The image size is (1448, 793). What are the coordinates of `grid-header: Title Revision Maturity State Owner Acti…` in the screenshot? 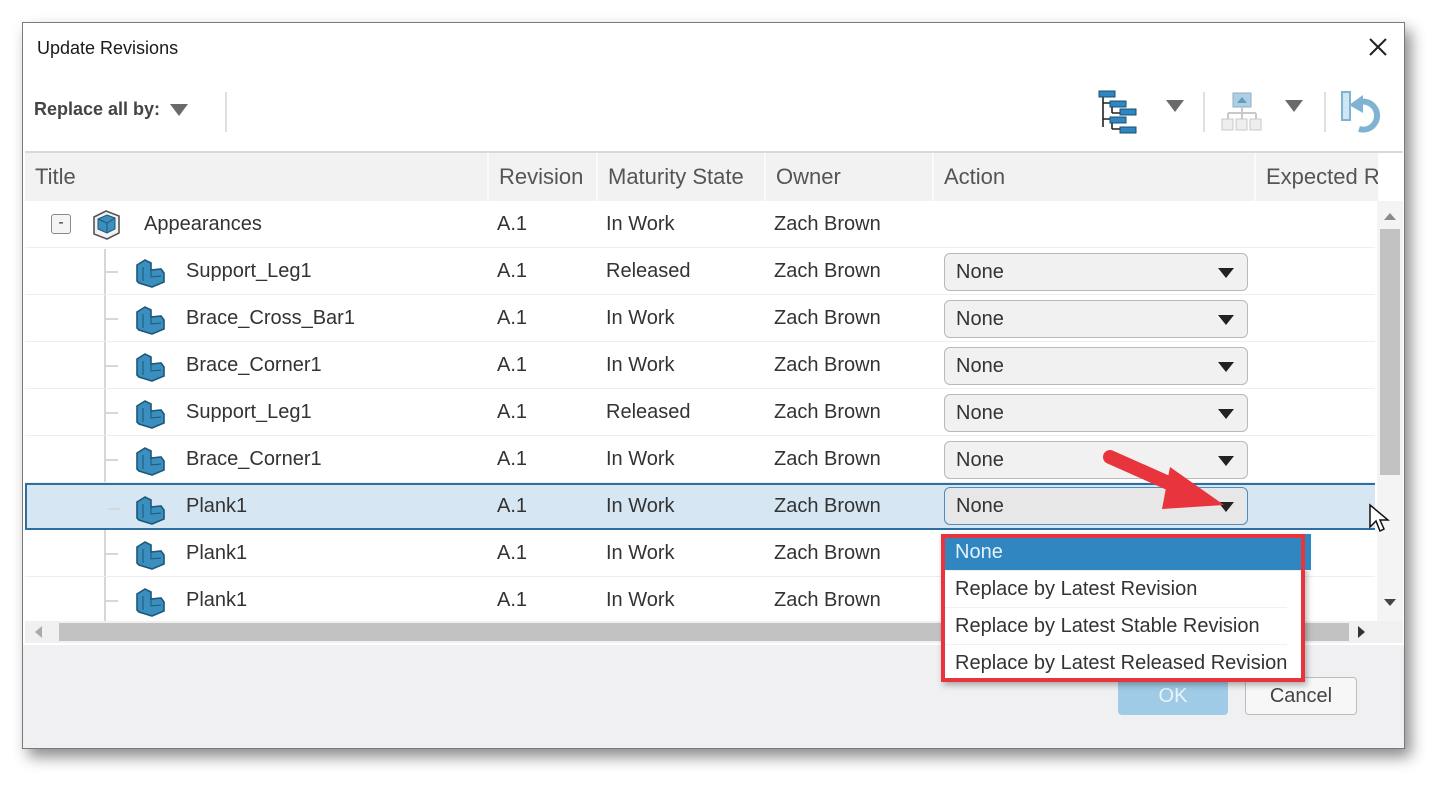 It's located at (701, 177).